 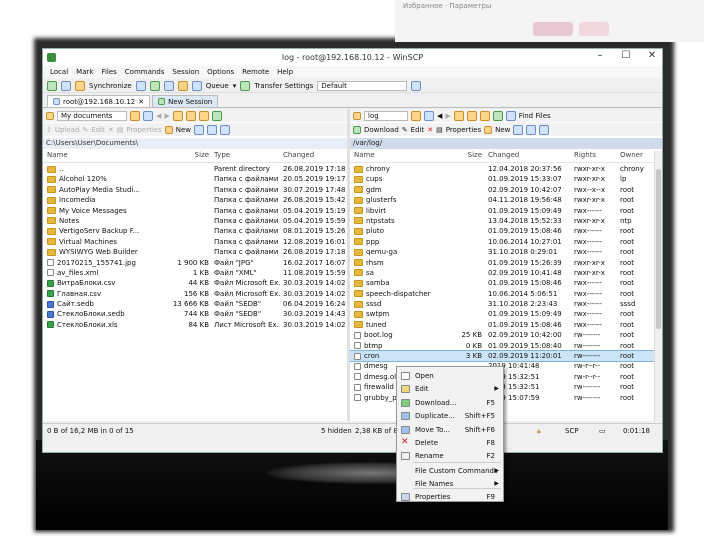 What do you see at coordinates (59, 72) in the screenshot?
I see `menu-local: Local` at bounding box center [59, 72].